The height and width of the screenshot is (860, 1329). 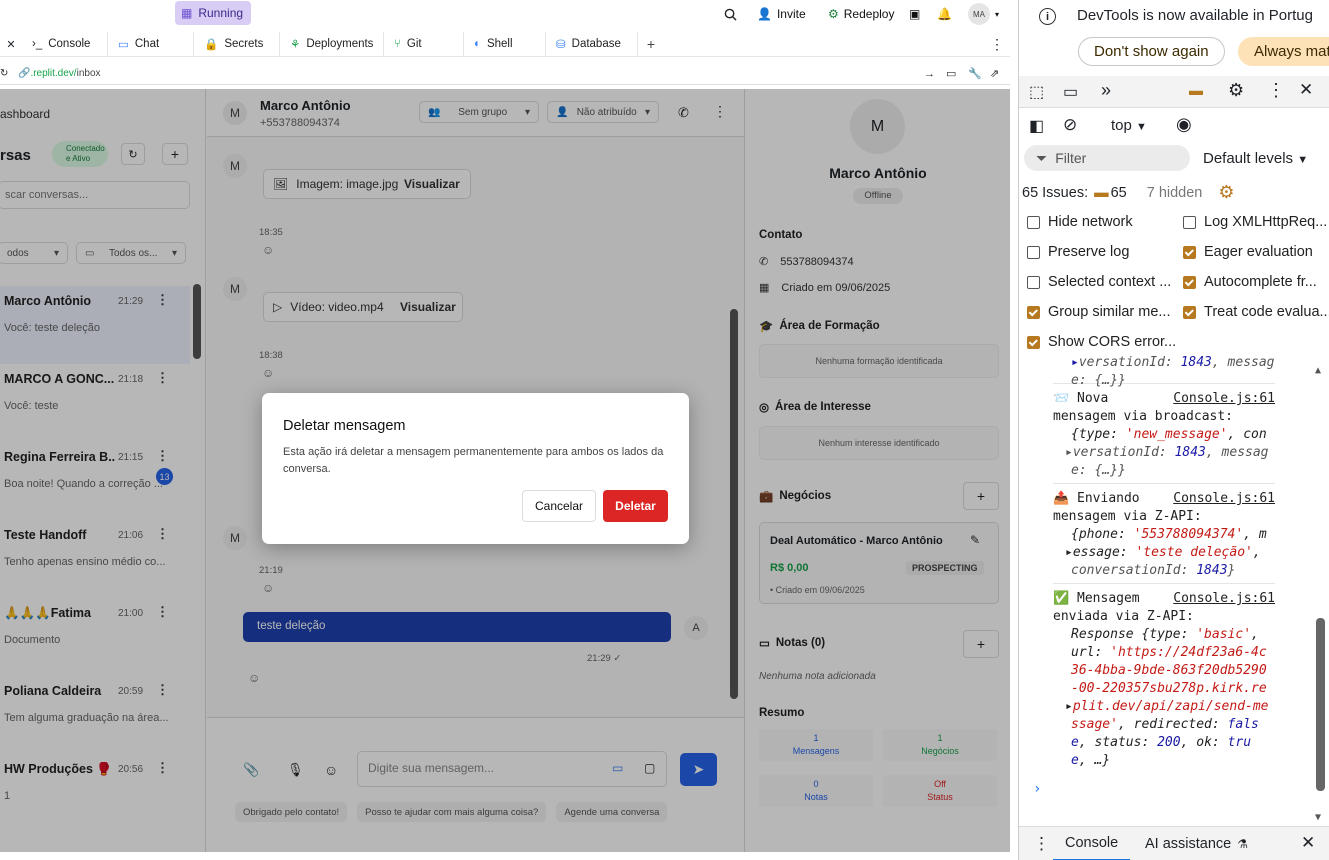 What do you see at coordinates (424, 44) in the screenshot?
I see `tab-git: ⑂ Git` at bounding box center [424, 44].